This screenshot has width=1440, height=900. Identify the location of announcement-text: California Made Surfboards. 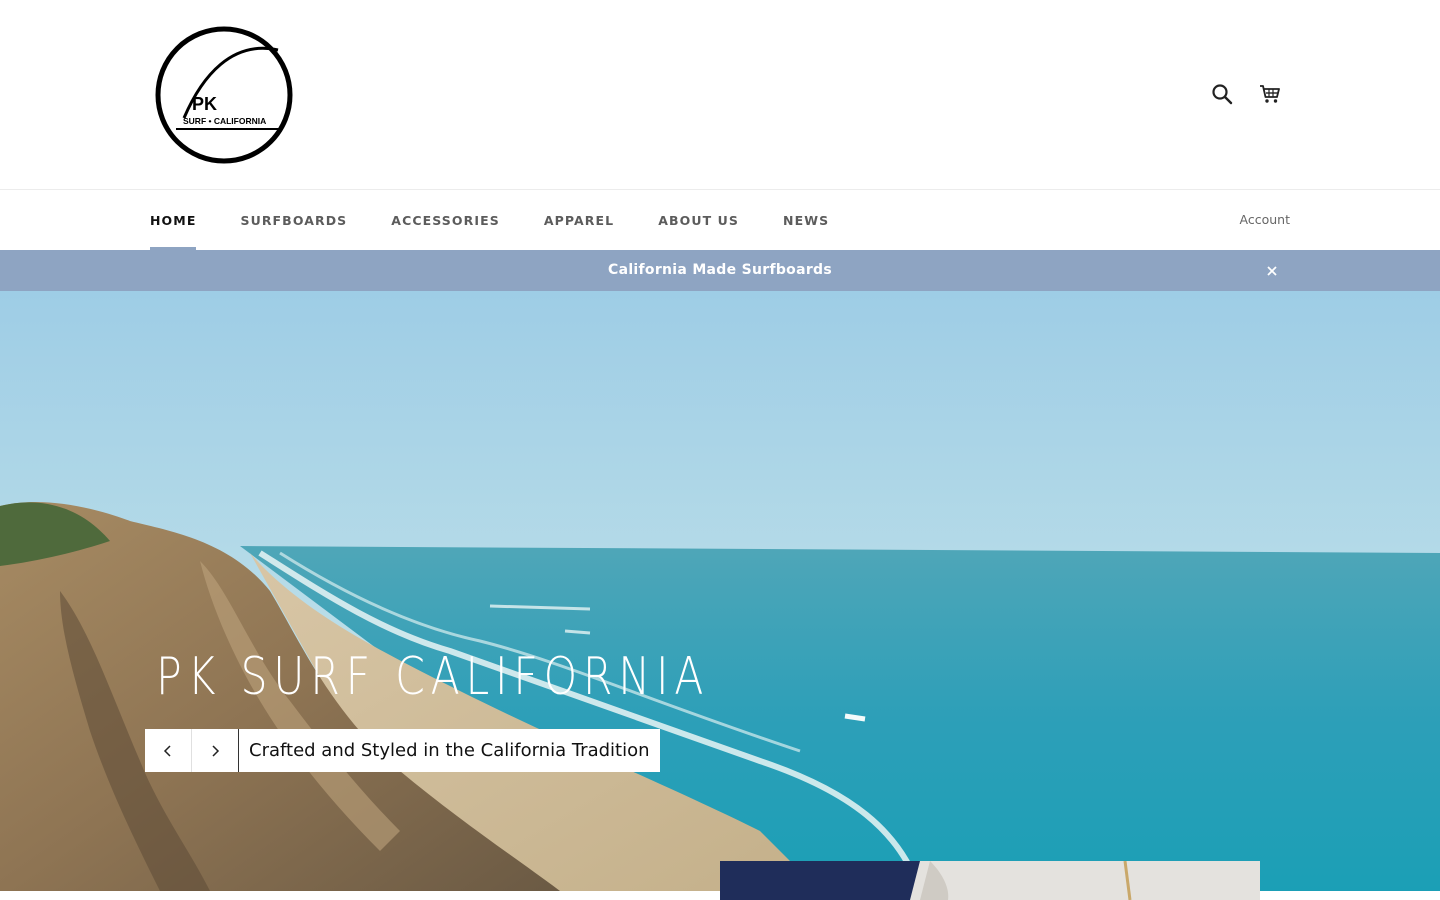
(720, 270).